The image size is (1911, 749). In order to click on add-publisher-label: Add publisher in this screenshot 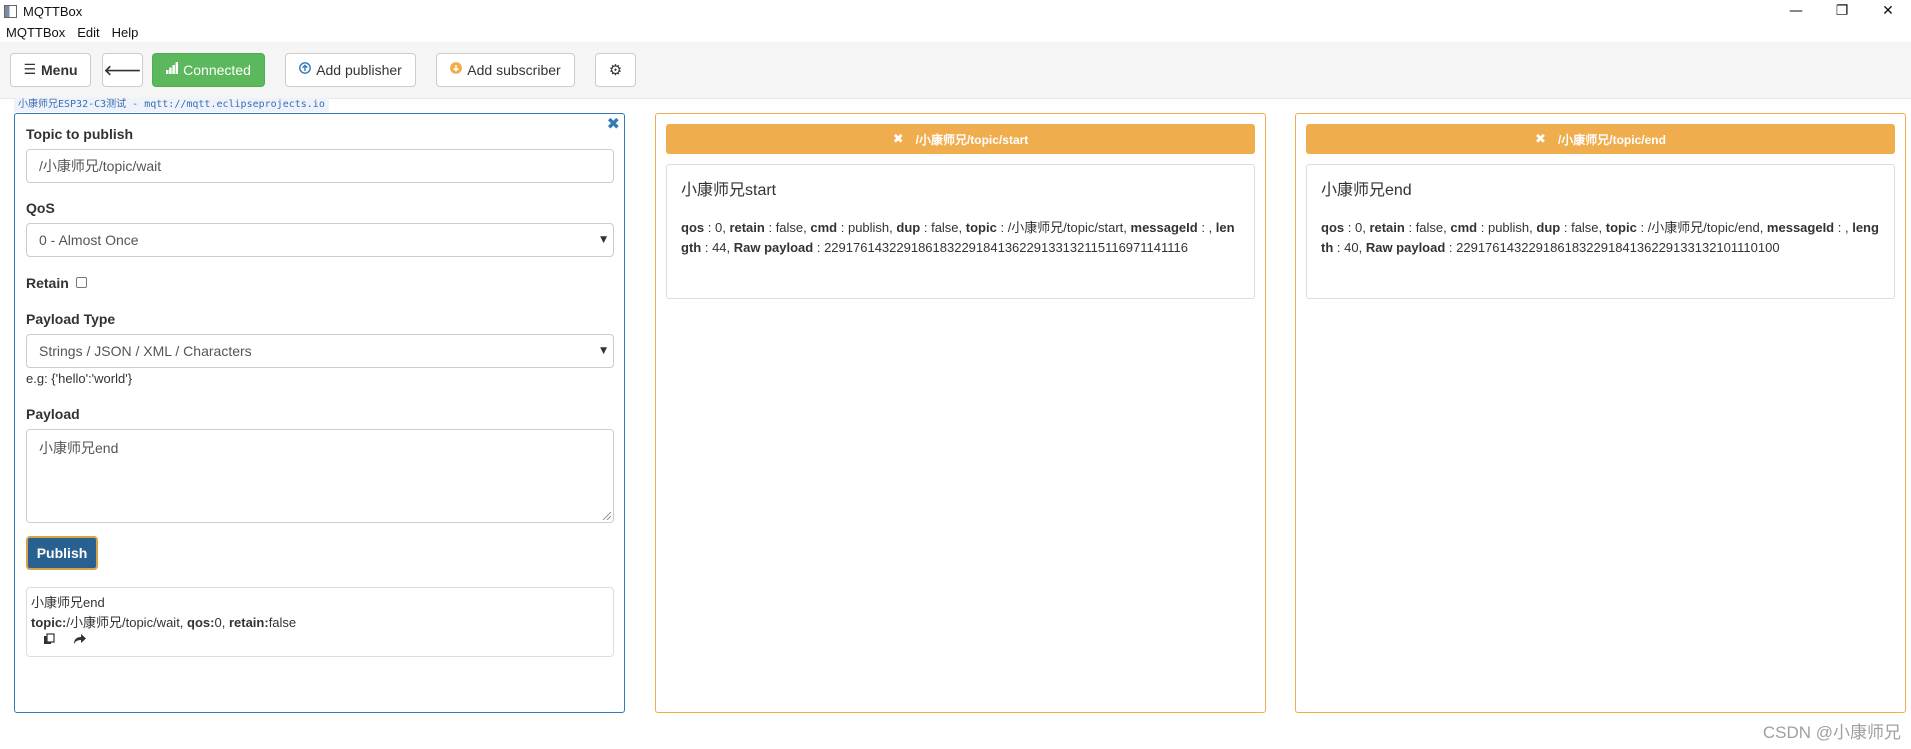, I will do `click(359, 70)`.